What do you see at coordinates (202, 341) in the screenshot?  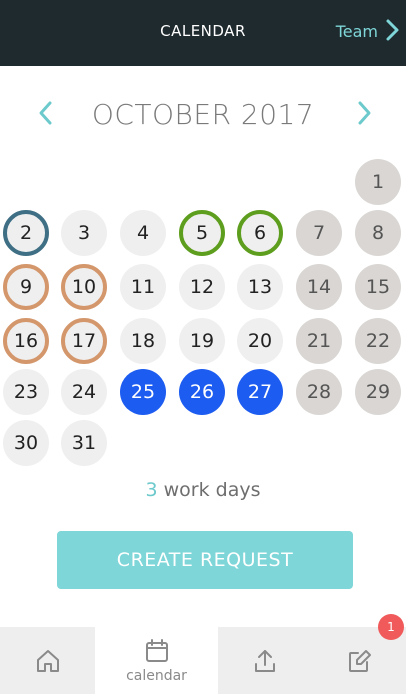 I see `calendar-day: 19` at bounding box center [202, 341].